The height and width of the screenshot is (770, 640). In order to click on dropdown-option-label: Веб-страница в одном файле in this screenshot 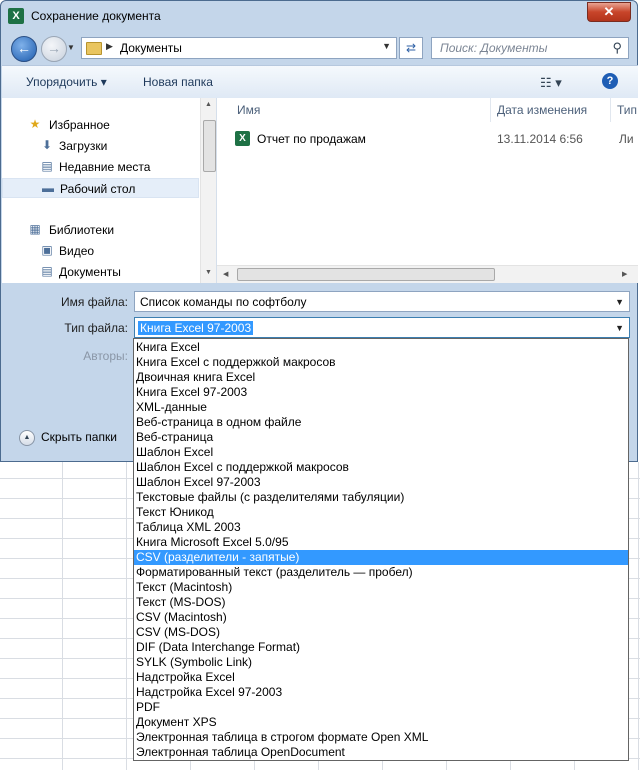, I will do `click(219, 422)`.